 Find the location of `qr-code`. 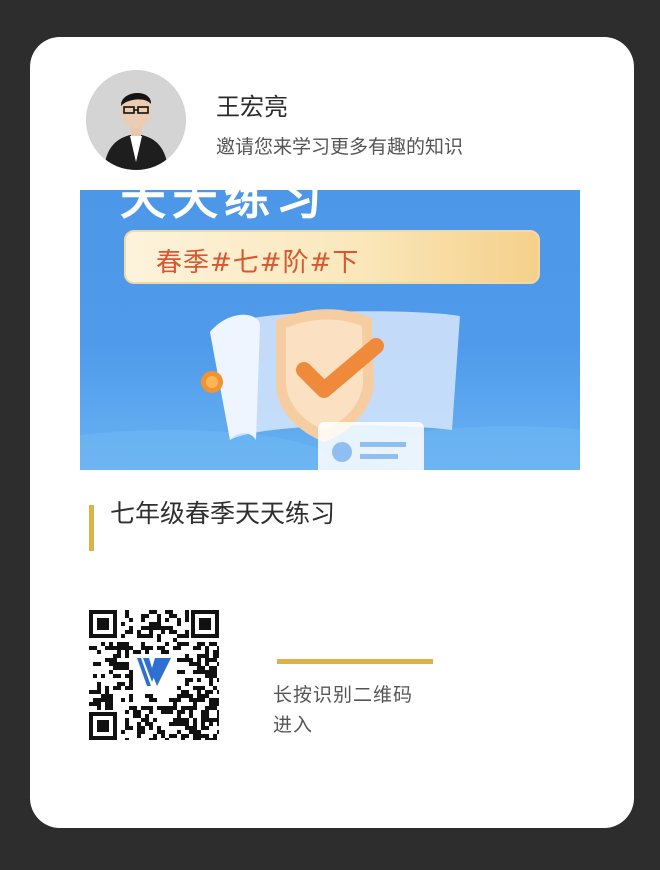

qr-code is located at coordinates (155, 676).